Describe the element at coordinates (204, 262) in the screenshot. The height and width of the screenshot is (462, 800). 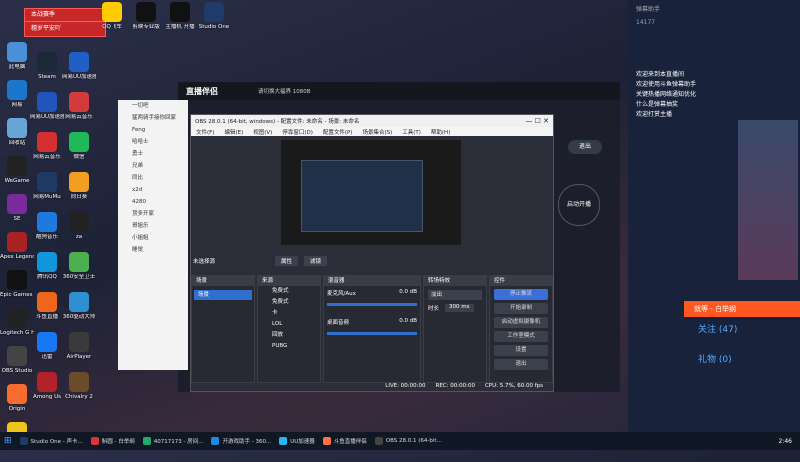
I see `no-source-label: 未选择源` at that location.